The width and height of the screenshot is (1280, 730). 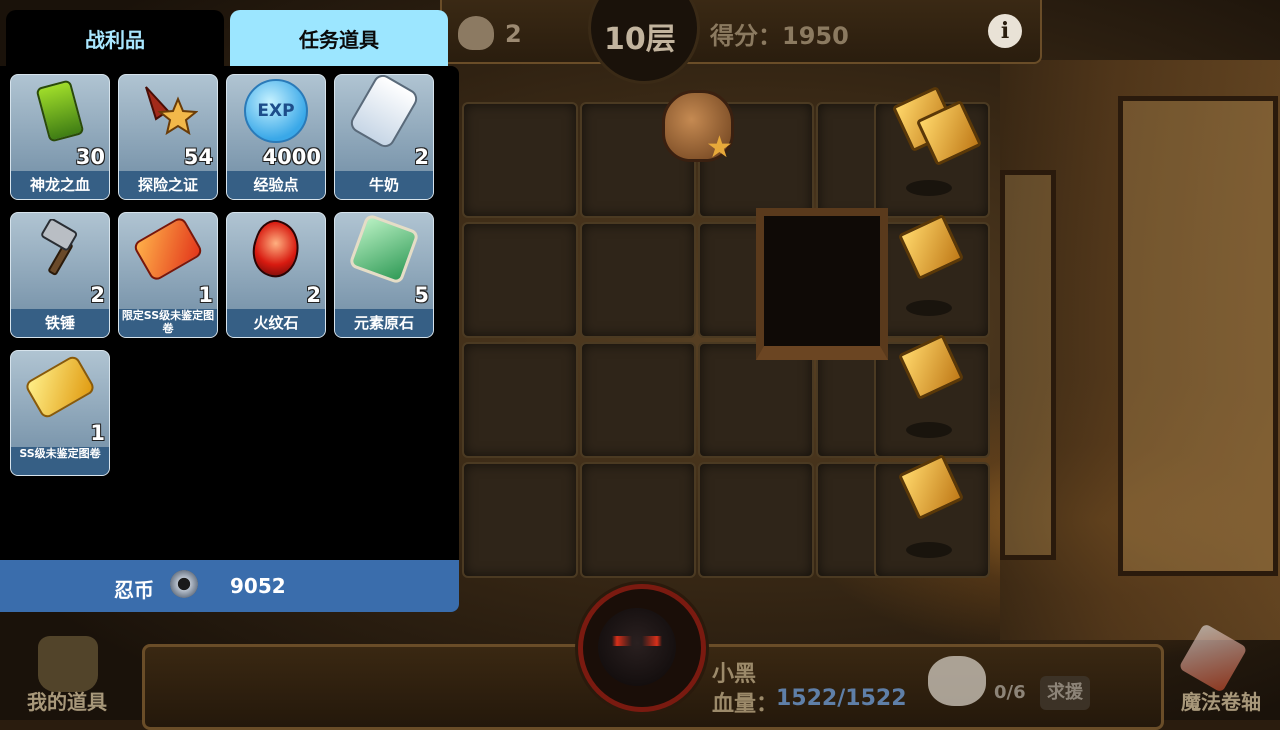 I want to click on hammer-icon, so click(x=59, y=247).